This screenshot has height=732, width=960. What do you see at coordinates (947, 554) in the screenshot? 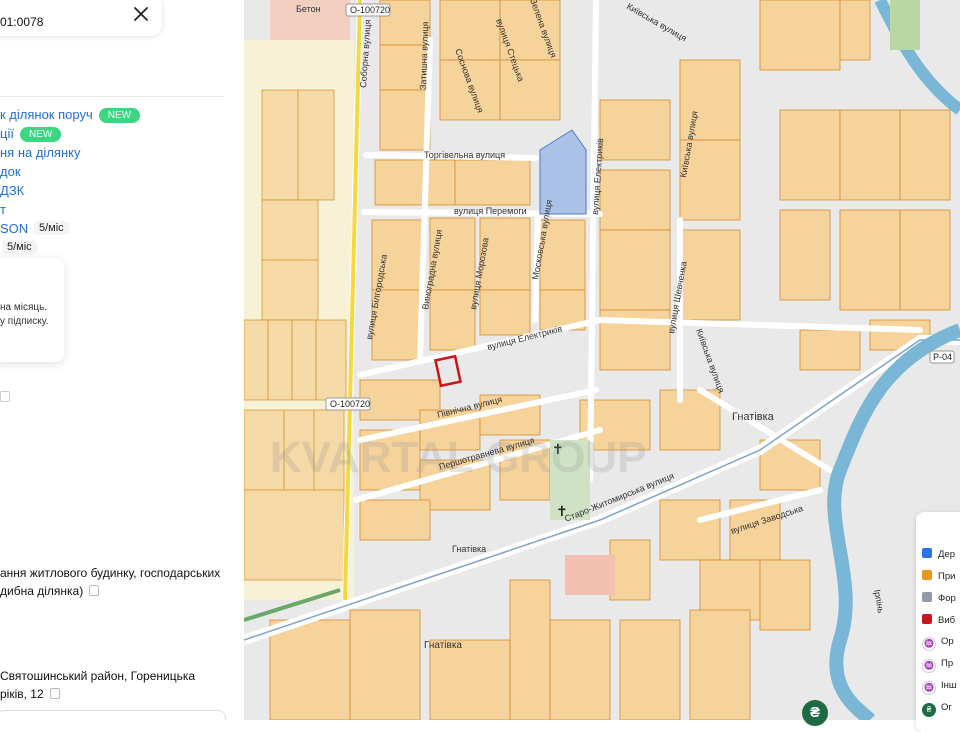
I see `legend-label: Дер` at bounding box center [947, 554].